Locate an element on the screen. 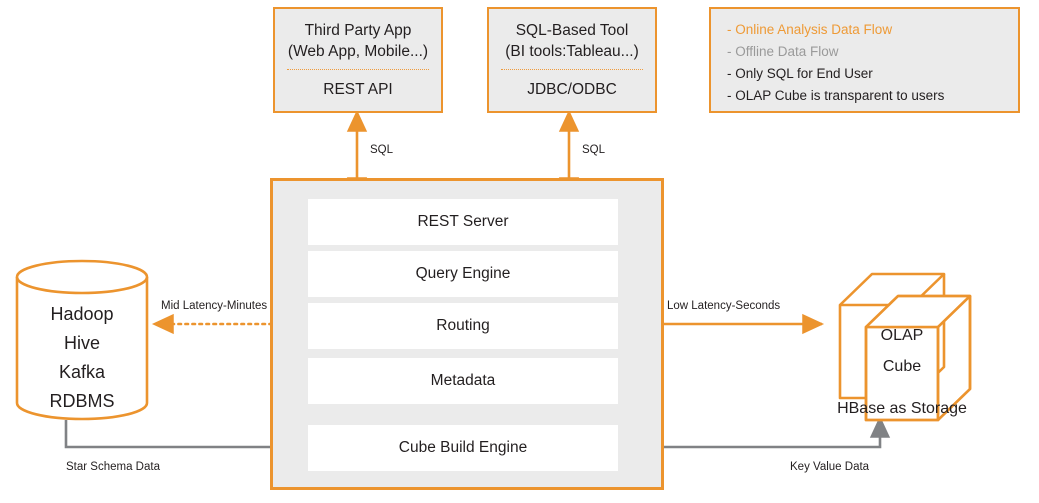  datasource-line-hadoop: Hadoop is located at coordinates (82, 314).